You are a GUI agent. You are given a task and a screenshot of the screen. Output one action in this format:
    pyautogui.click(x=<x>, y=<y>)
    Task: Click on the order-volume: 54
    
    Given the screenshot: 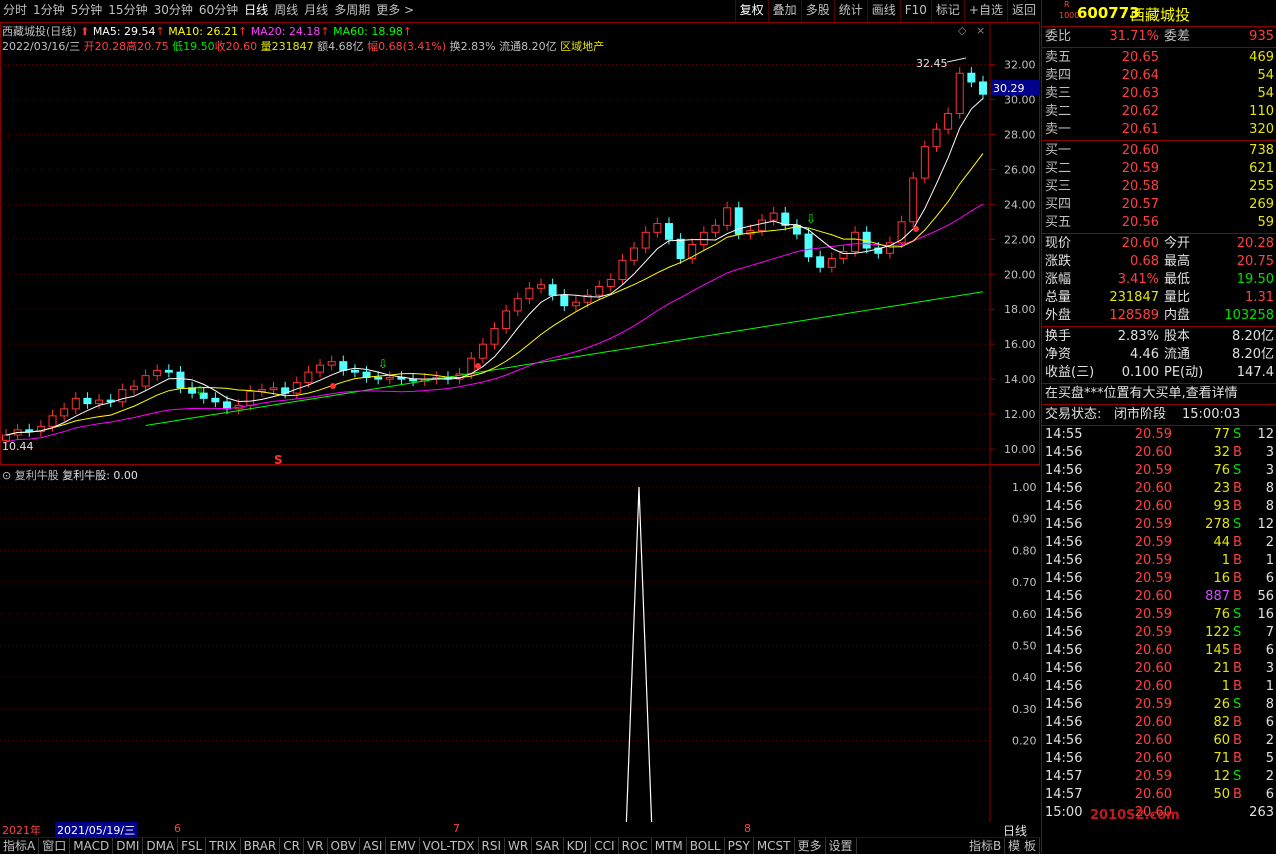 What is the action you would take?
    pyautogui.click(x=1265, y=93)
    